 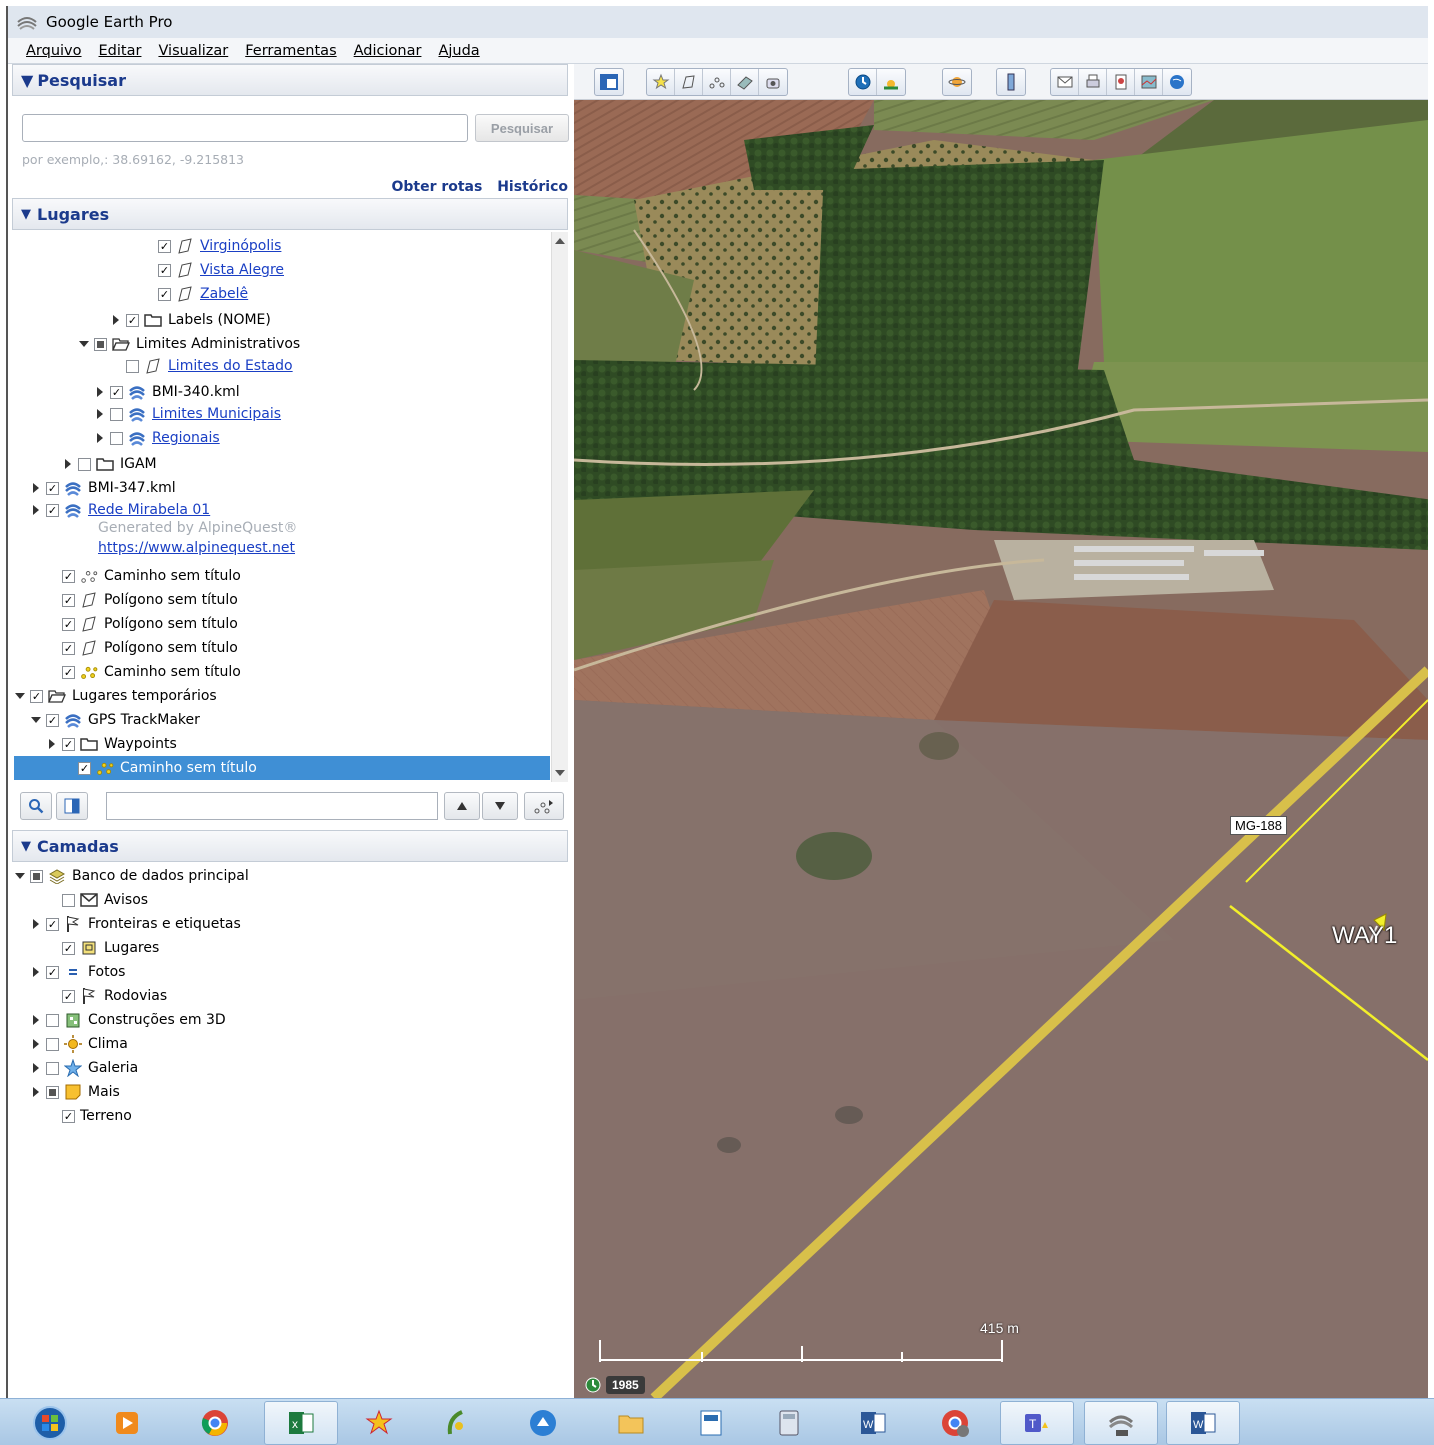 What do you see at coordinates (197, 528) in the screenshot?
I see `places-row: Generated by AlpineQuest®` at bounding box center [197, 528].